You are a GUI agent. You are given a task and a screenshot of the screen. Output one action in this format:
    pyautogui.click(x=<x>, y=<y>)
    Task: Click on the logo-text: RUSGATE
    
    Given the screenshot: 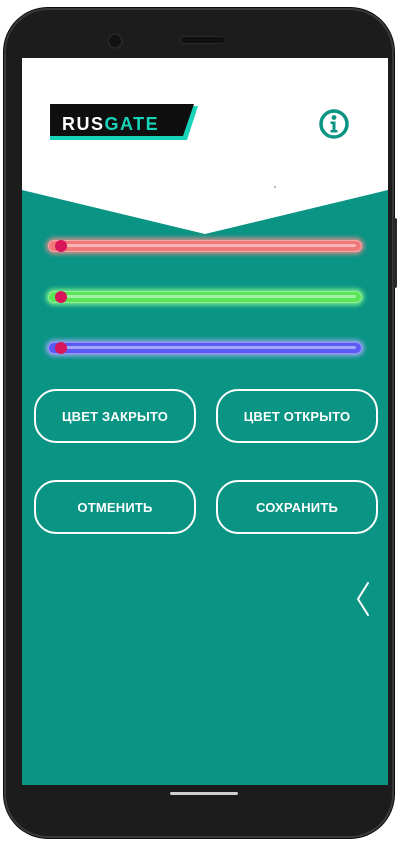 What is the action you would take?
    pyautogui.click(x=110, y=124)
    